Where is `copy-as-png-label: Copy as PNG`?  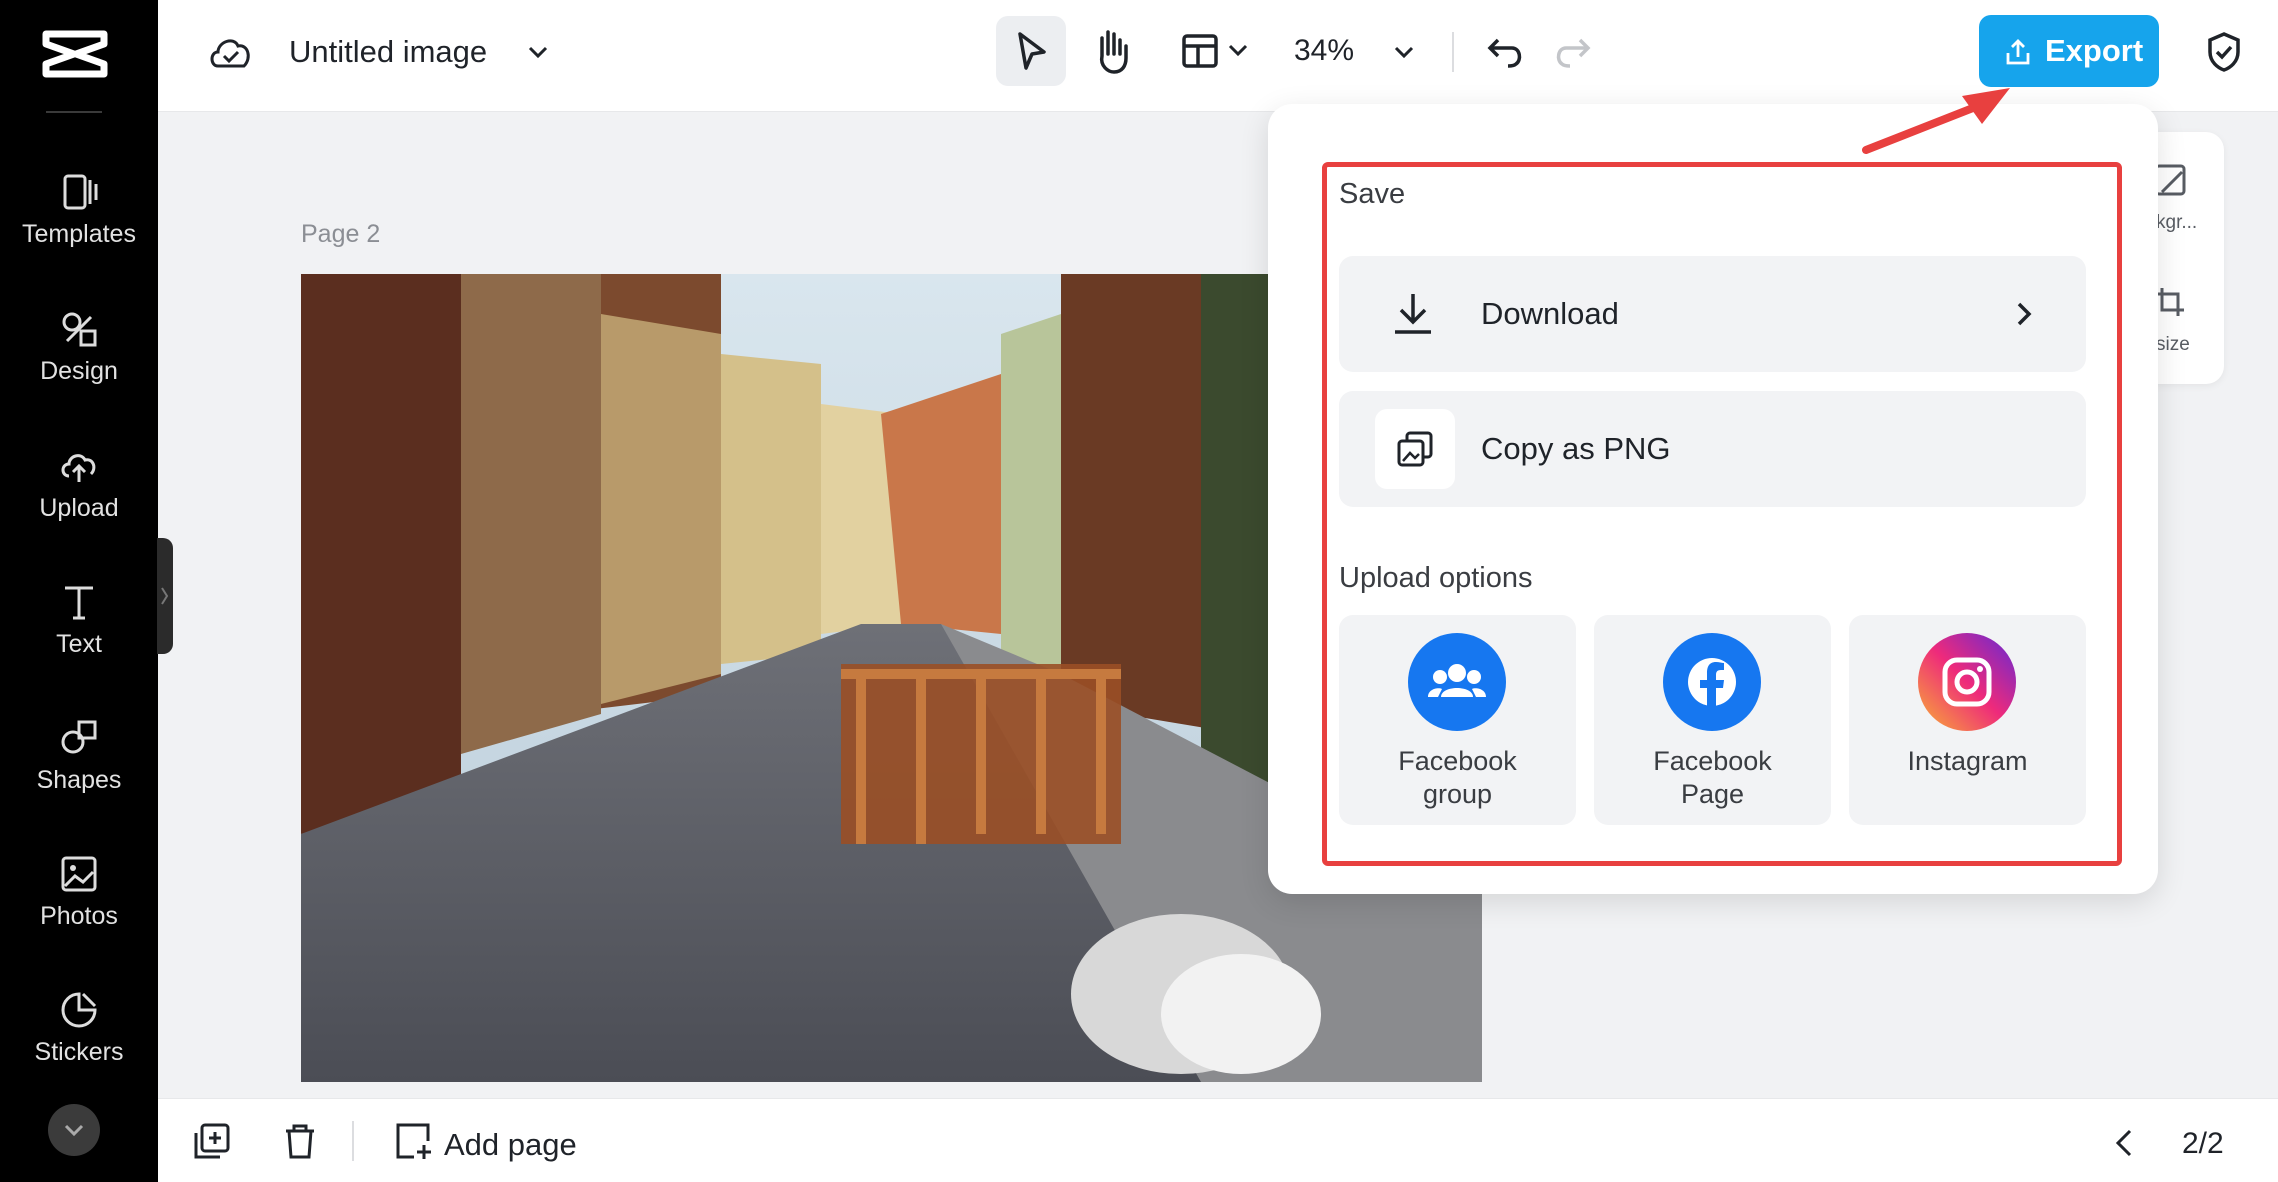 copy-as-png-label: Copy as PNG is located at coordinates (1576, 448).